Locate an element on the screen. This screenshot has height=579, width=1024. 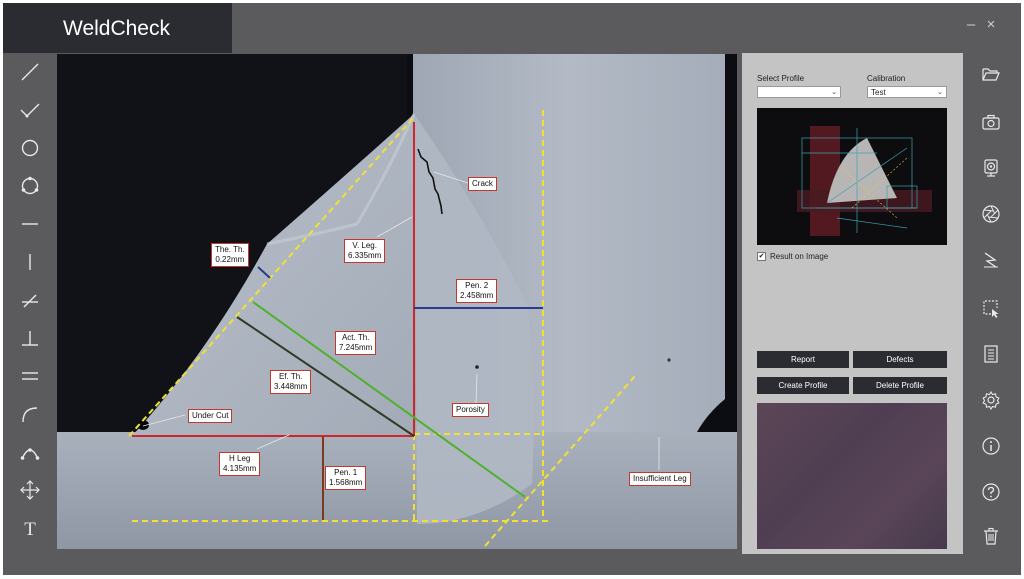
angle-tool is located at coordinates (30, 300).